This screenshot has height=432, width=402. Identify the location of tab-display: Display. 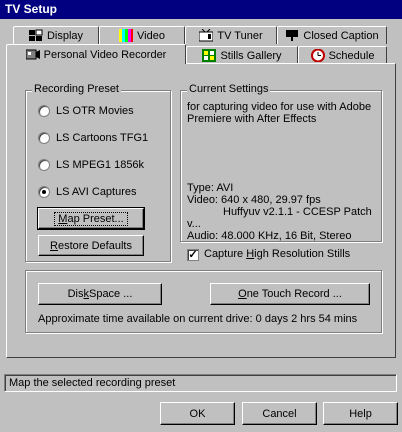
(56, 35).